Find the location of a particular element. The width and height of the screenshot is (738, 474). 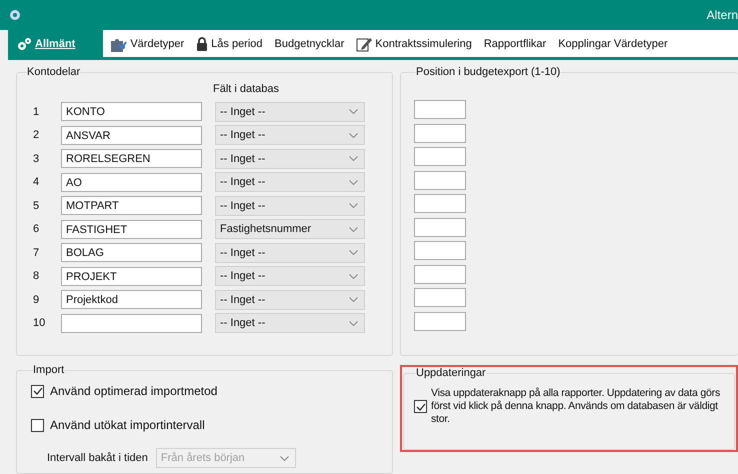

row-number: 9 is located at coordinates (36, 300).